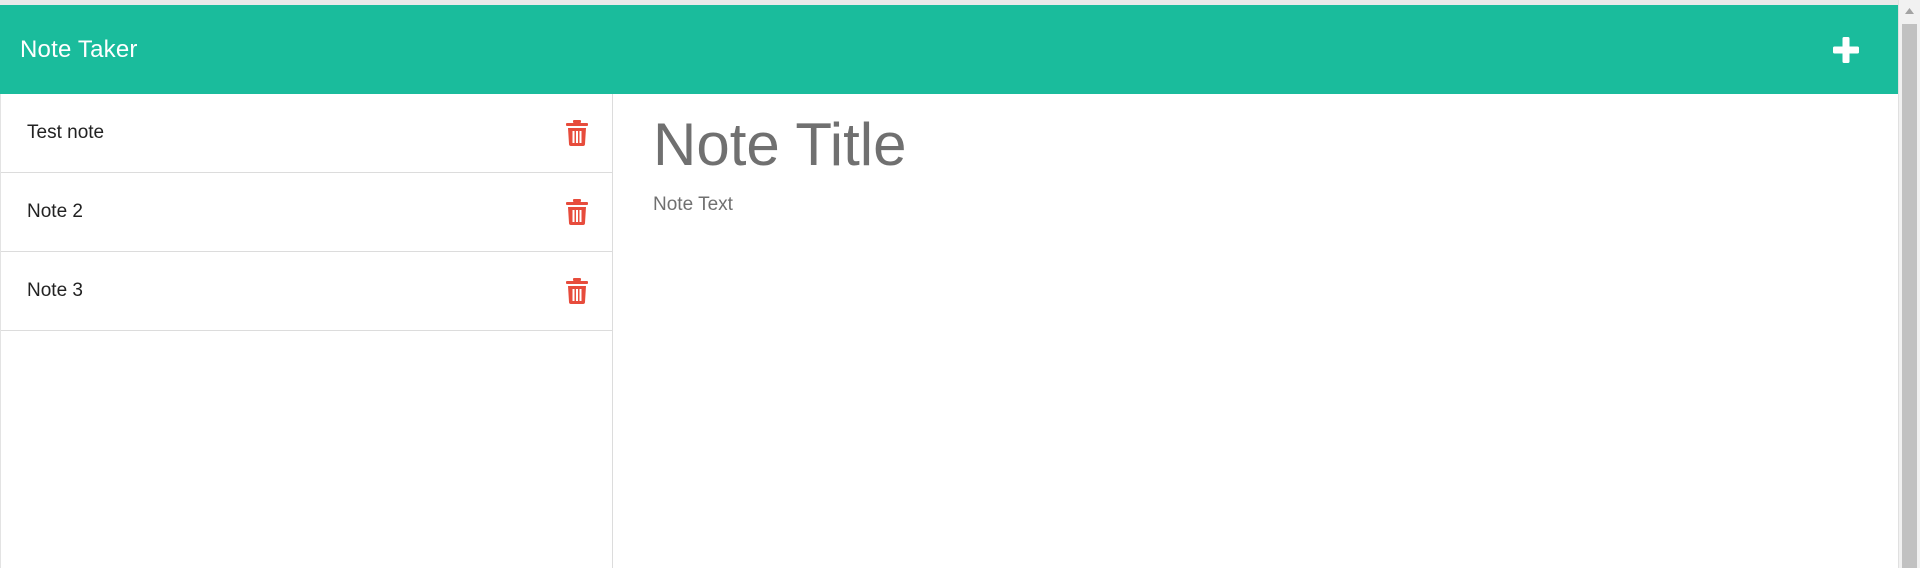  Describe the element at coordinates (79, 50) in the screenshot. I see `app-title: Note Taker` at that location.